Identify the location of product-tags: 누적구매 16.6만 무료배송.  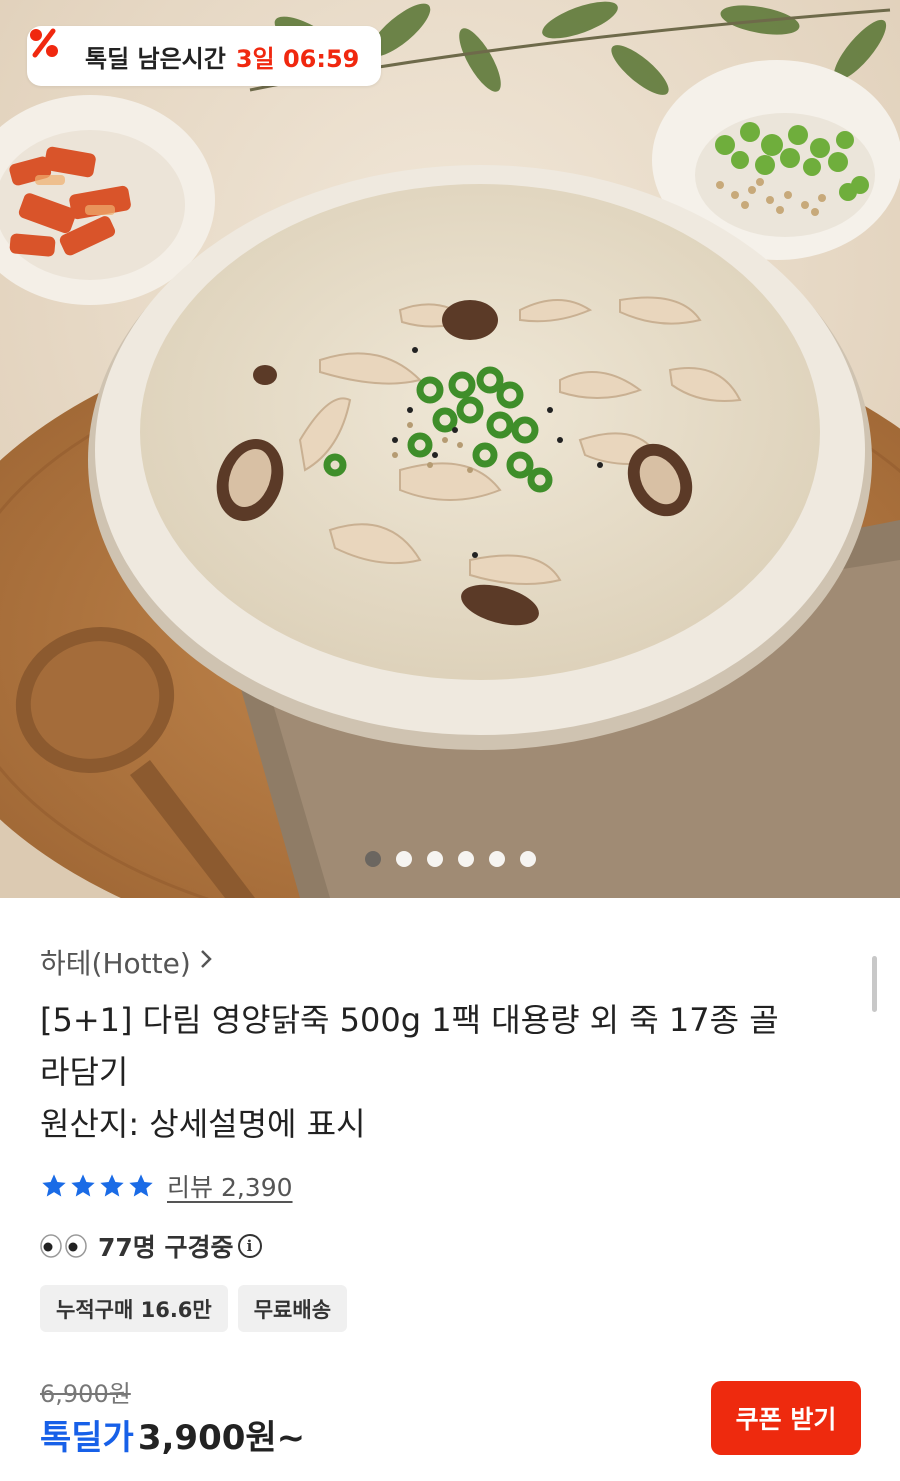
(194, 1308).